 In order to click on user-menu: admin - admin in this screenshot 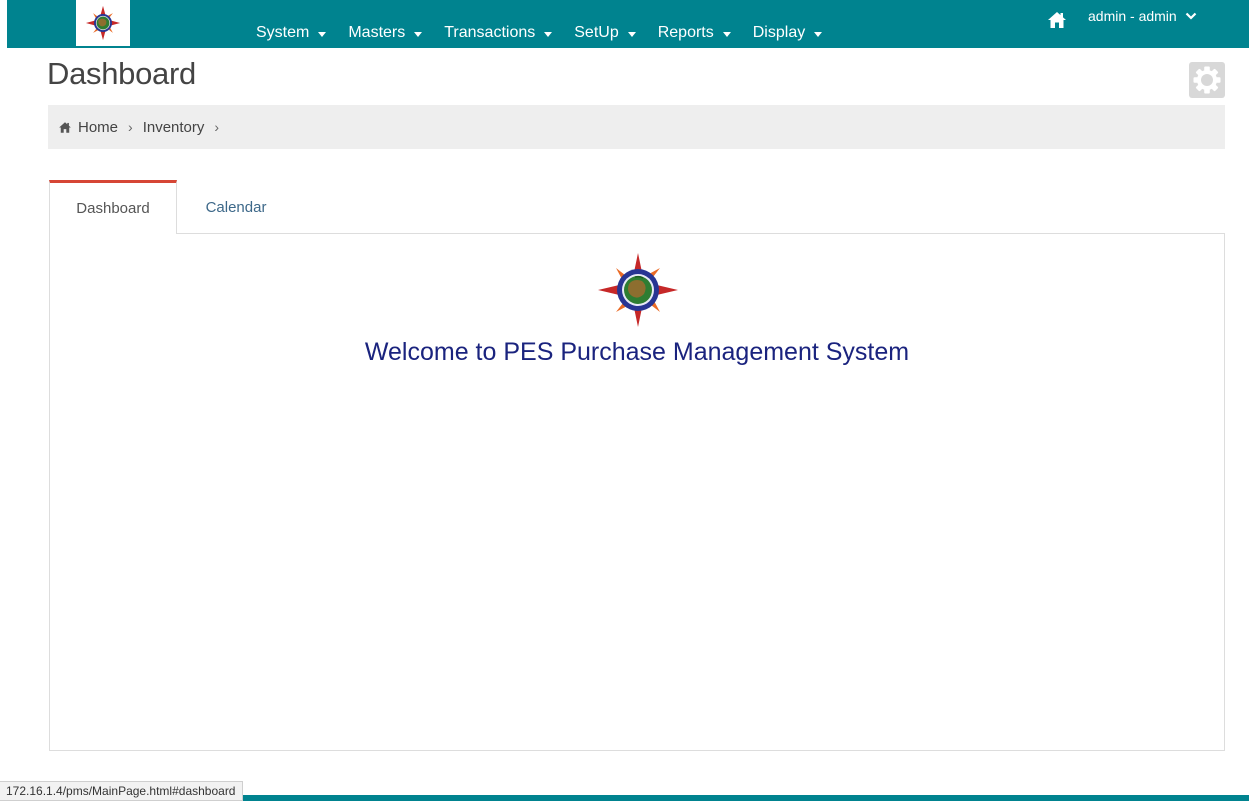, I will do `click(1142, 16)`.